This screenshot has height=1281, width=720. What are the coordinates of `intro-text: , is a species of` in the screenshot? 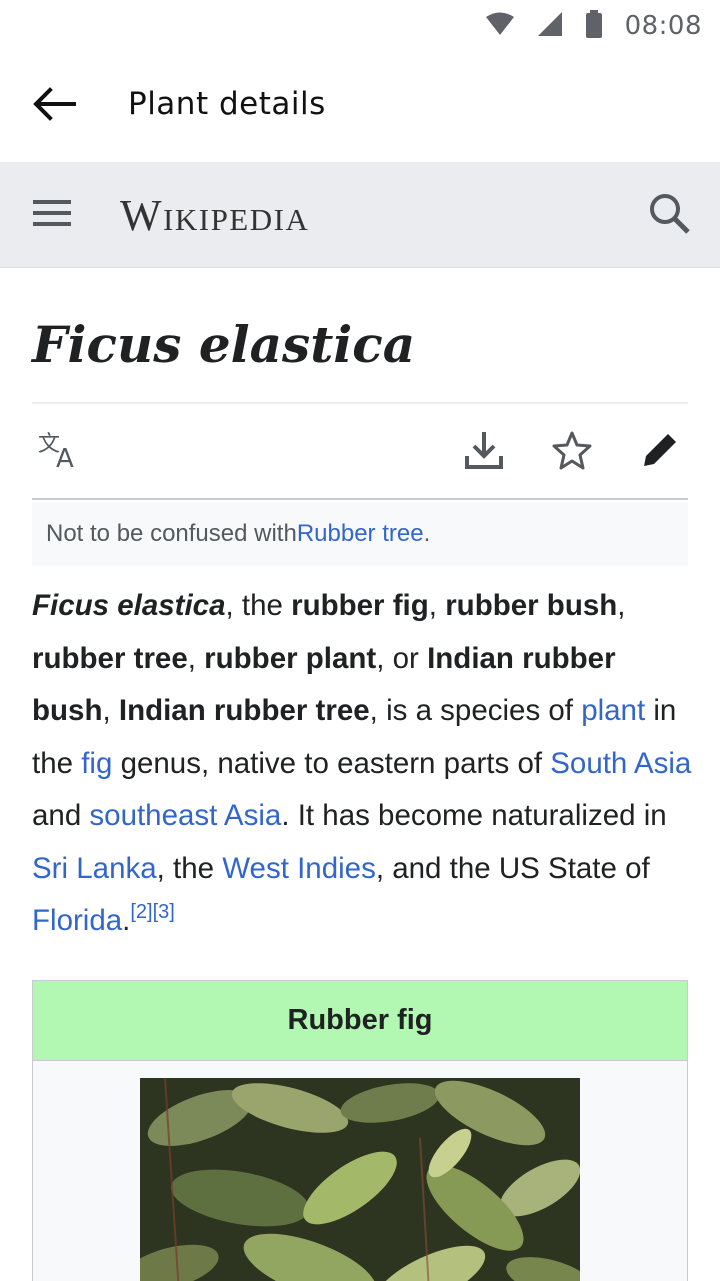 It's located at (475, 710).